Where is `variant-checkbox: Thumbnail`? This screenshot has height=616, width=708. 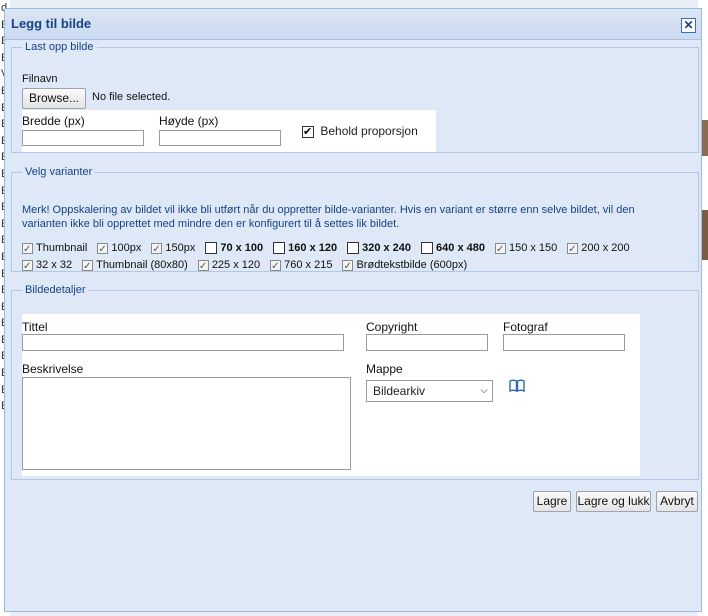
variant-checkbox: Thumbnail is located at coordinates (55, 249).